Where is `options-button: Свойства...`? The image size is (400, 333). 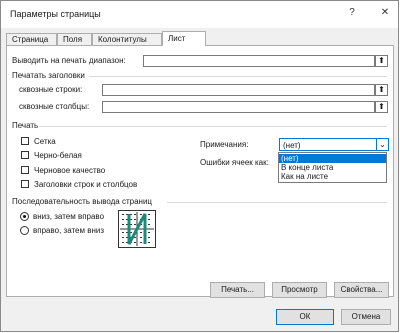 options-button: Свойства... is located at coordinates (361, 290).